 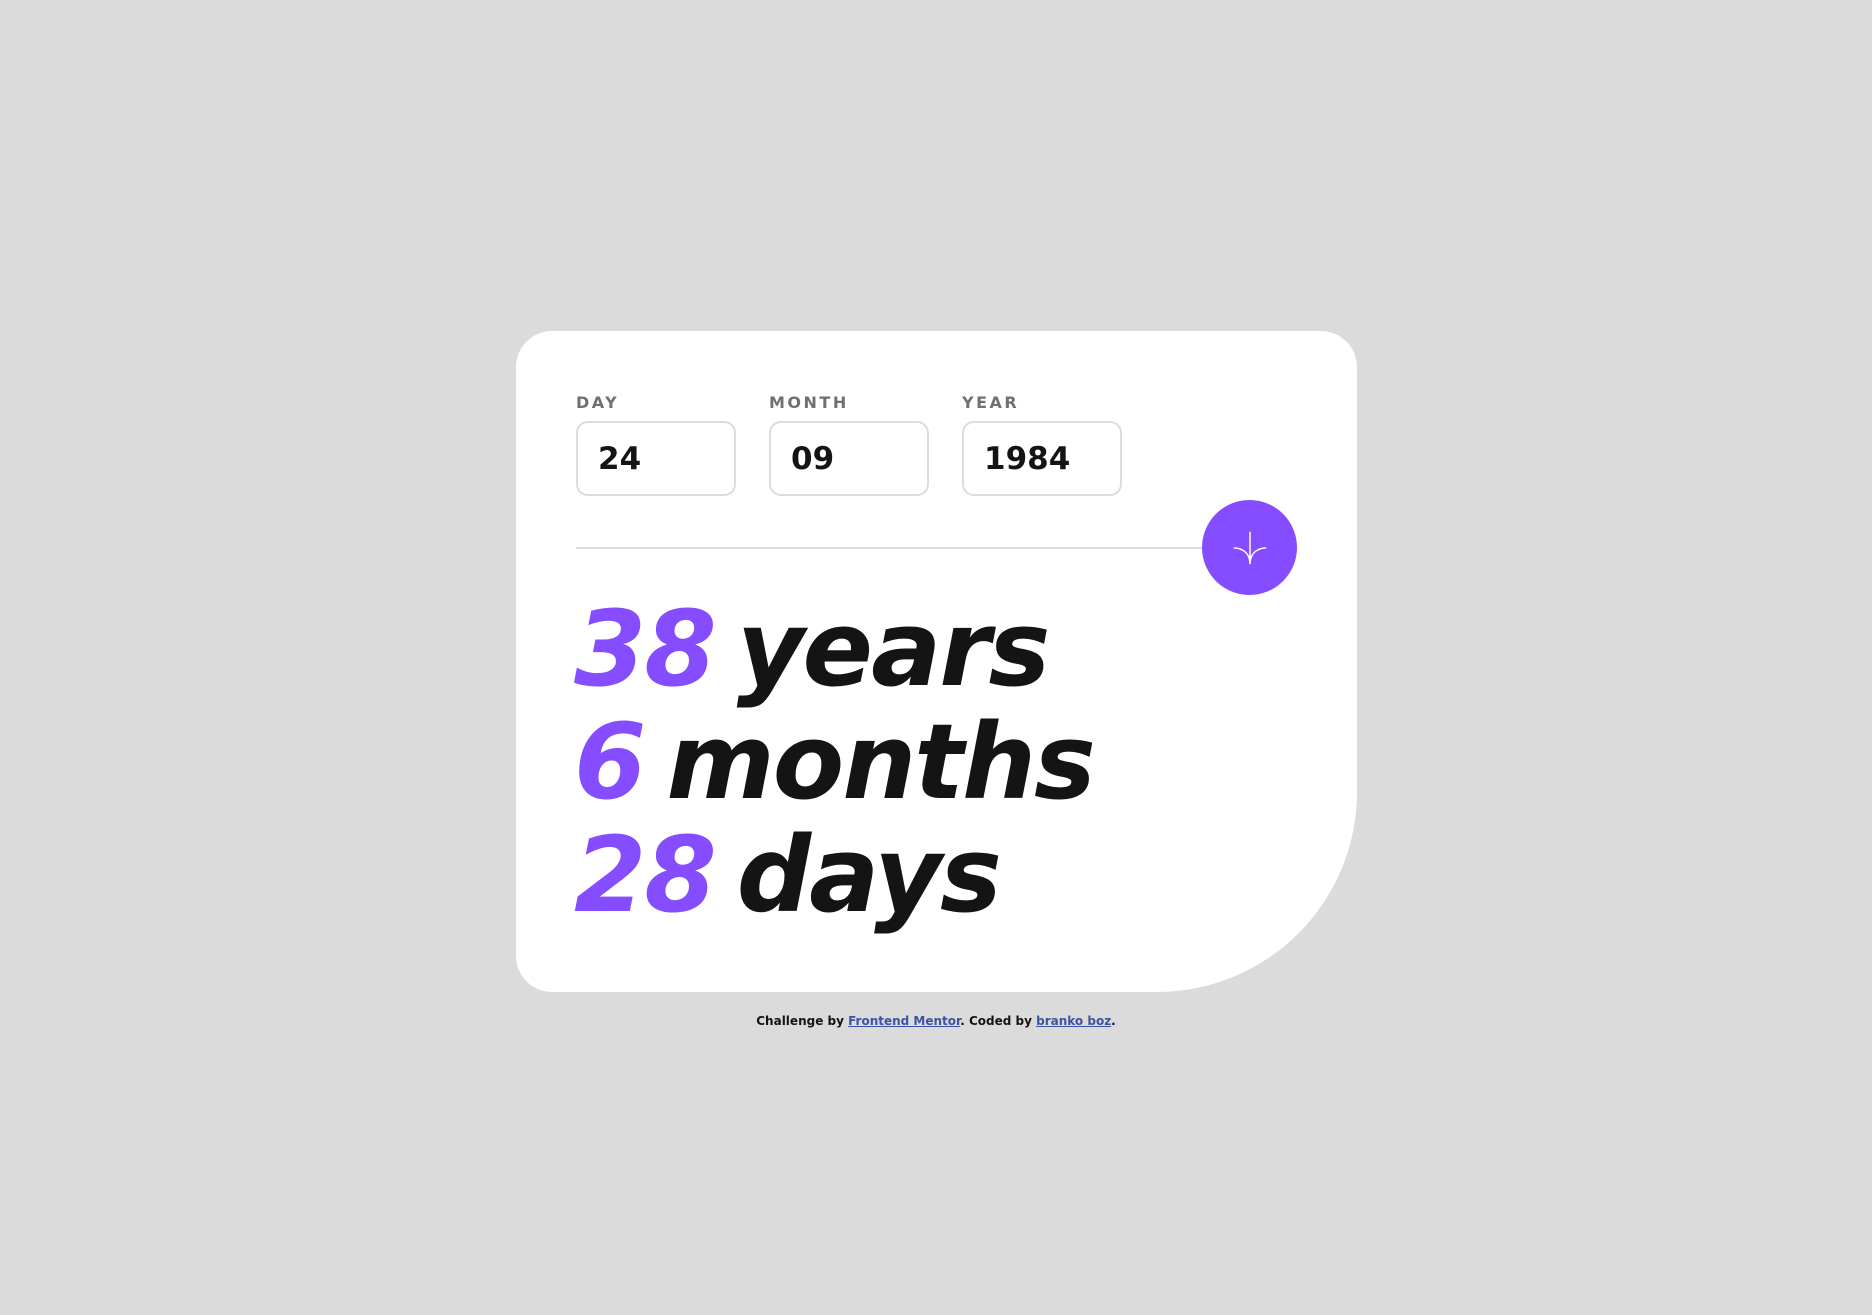 What do you see at coordinates (991, 402) in the screenshot?
I see `year-label: YEAR` at bounding box center [991, 402].